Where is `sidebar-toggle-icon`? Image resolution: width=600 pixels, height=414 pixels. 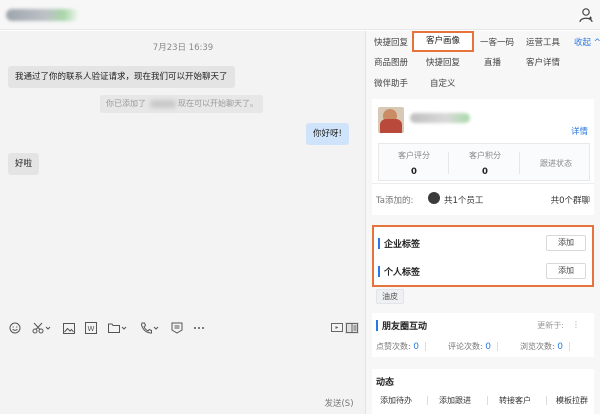
sidebar-toggle-icon is located at coordinates (352, 328).